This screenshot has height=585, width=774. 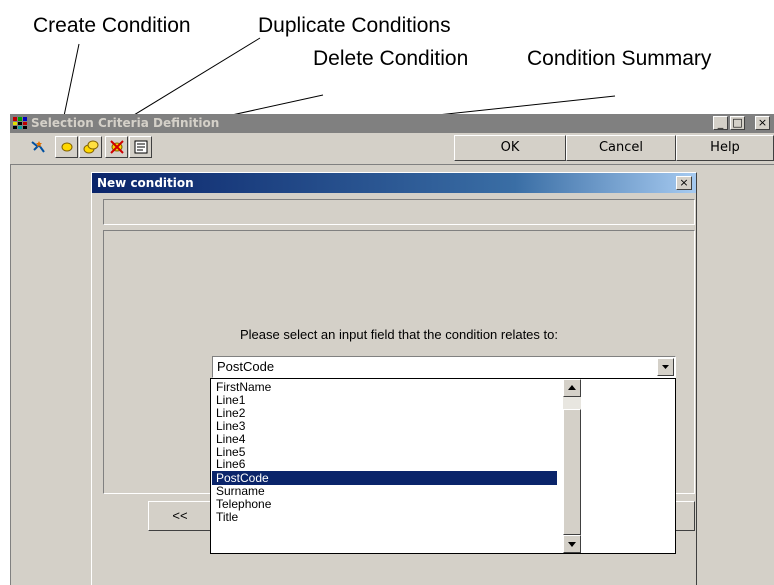 I want to click on scroll-thumb, so click(x=572, y=472).